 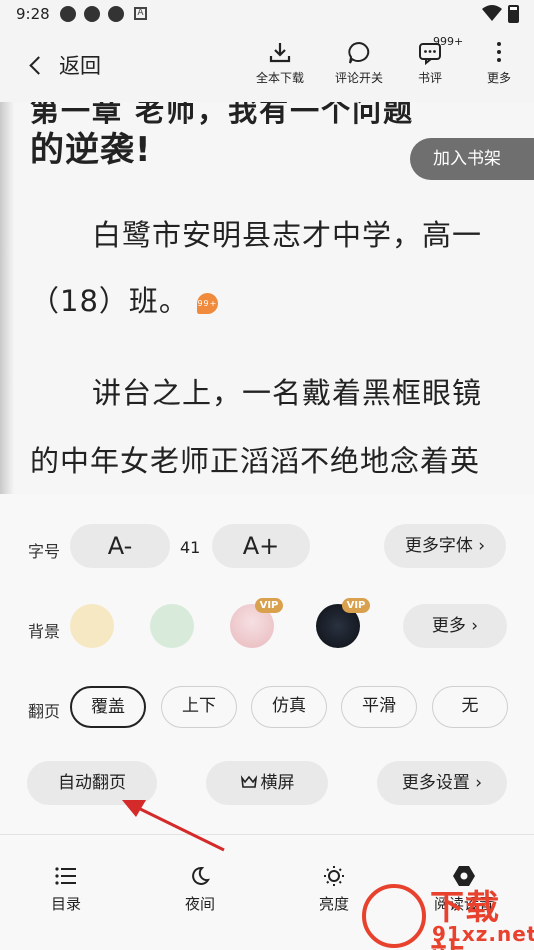 I want to click on back-label: 返回, so click(x=80, y=66).